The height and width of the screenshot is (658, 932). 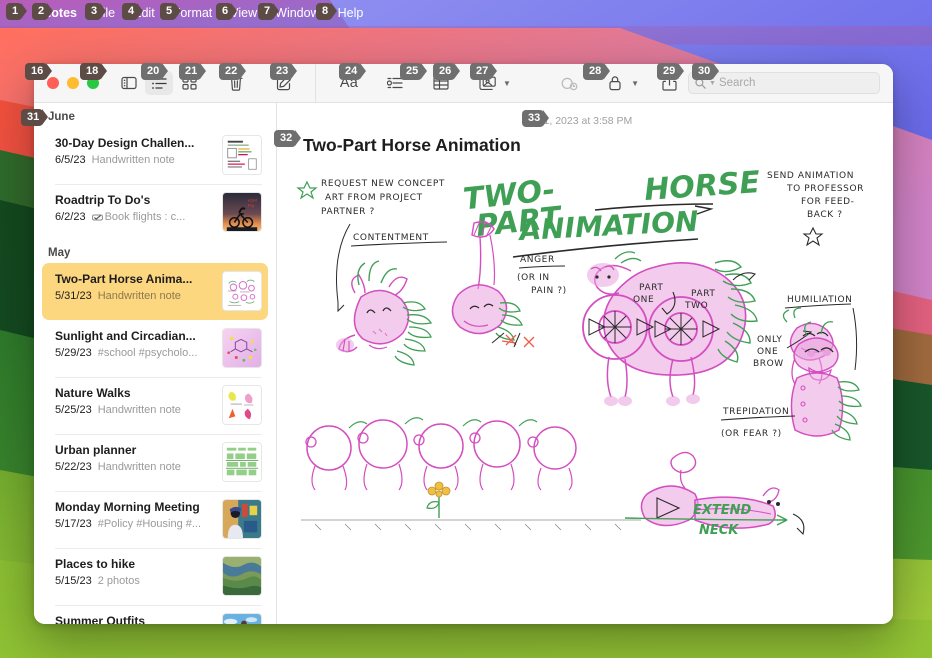 I want to click on tag-25: 25, so click(x=414, y=71).